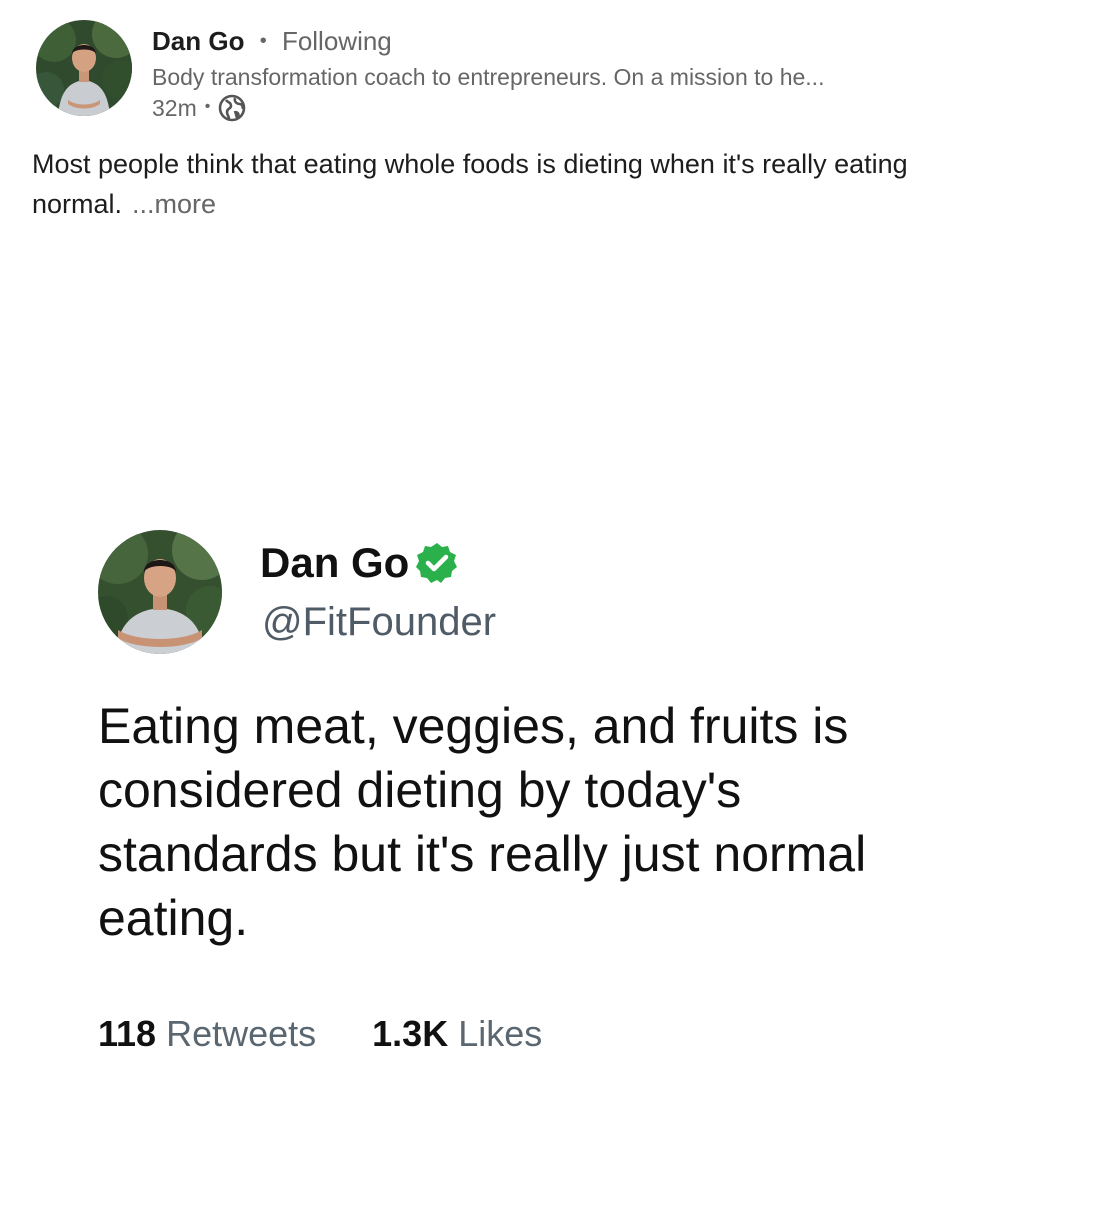 This screenshot has width=1107, height=1212. I want to click on tweet-stats: 118 Retweets 1.3K Likes, so click(348, 1034).